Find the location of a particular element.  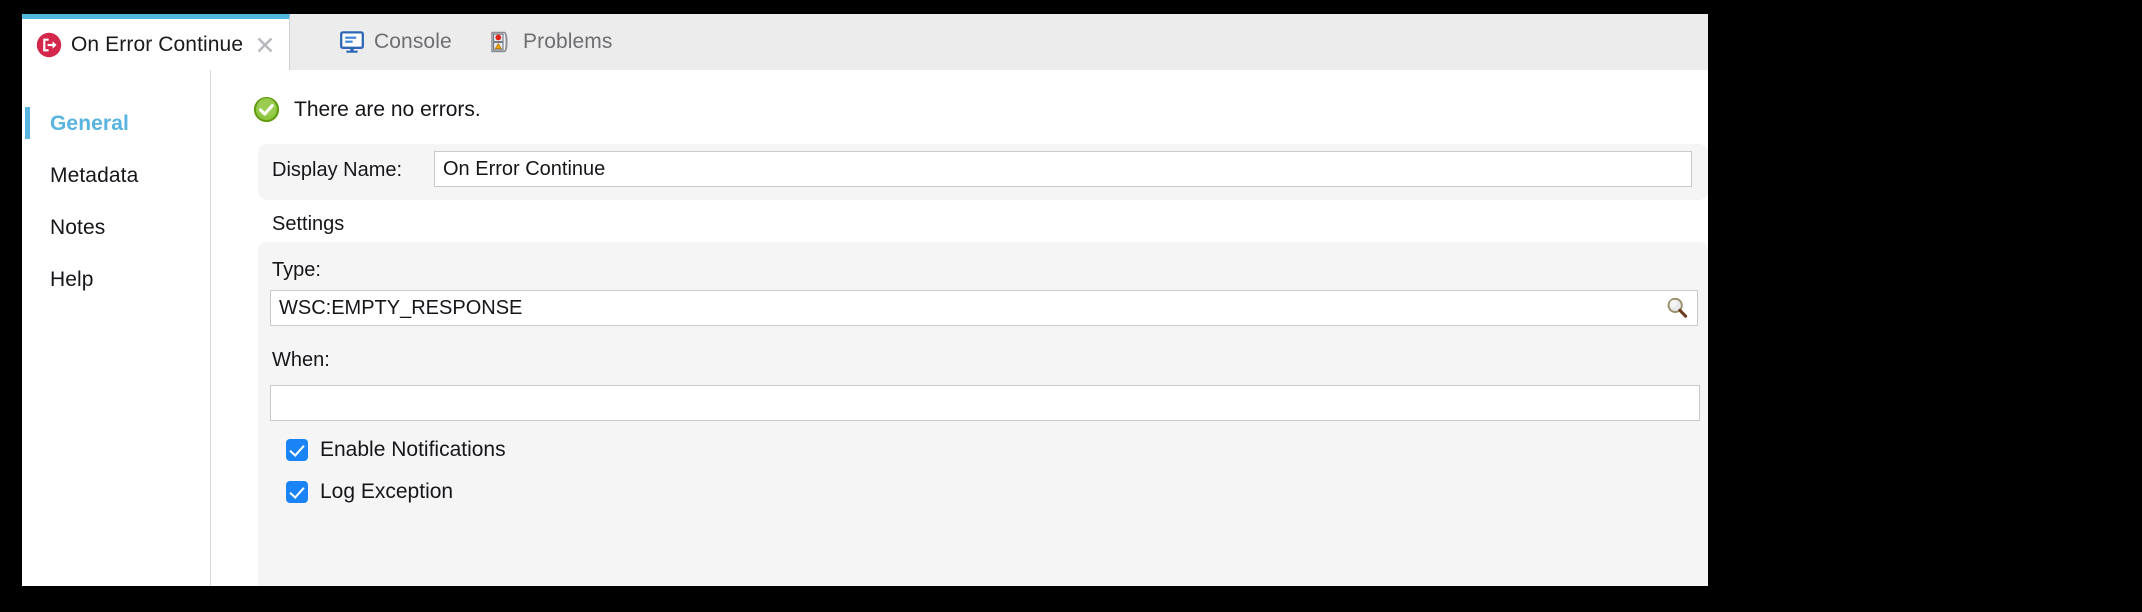

status-message: There are no errors. is located at coordinates (367, 109).